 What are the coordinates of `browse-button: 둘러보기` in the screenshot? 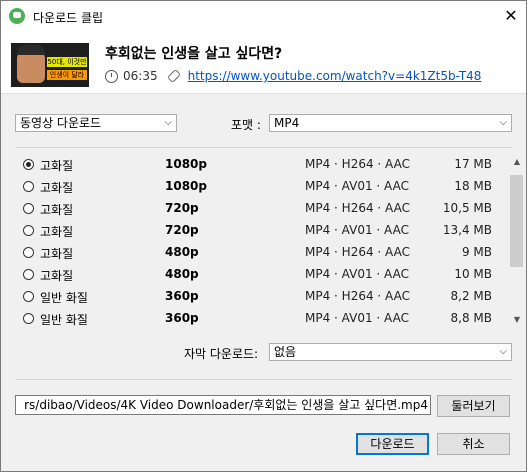 It's located at (473, 406).